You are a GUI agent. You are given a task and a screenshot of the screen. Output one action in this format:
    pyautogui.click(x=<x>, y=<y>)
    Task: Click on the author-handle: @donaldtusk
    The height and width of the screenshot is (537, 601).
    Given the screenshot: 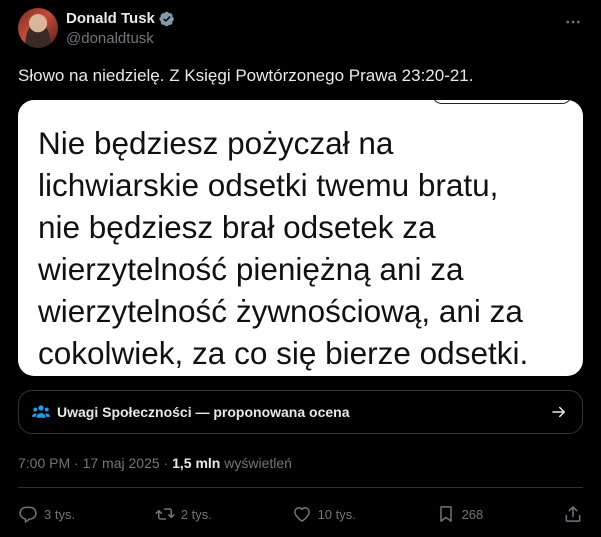 What is the action you would take?
    pyautogui.click(x=120, y=38)
    